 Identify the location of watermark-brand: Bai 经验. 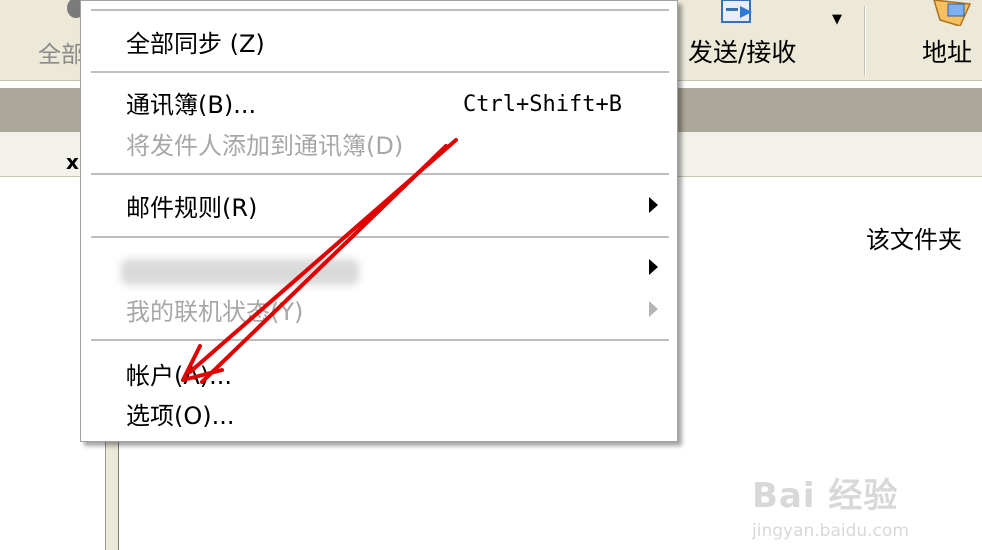
(825, 496).